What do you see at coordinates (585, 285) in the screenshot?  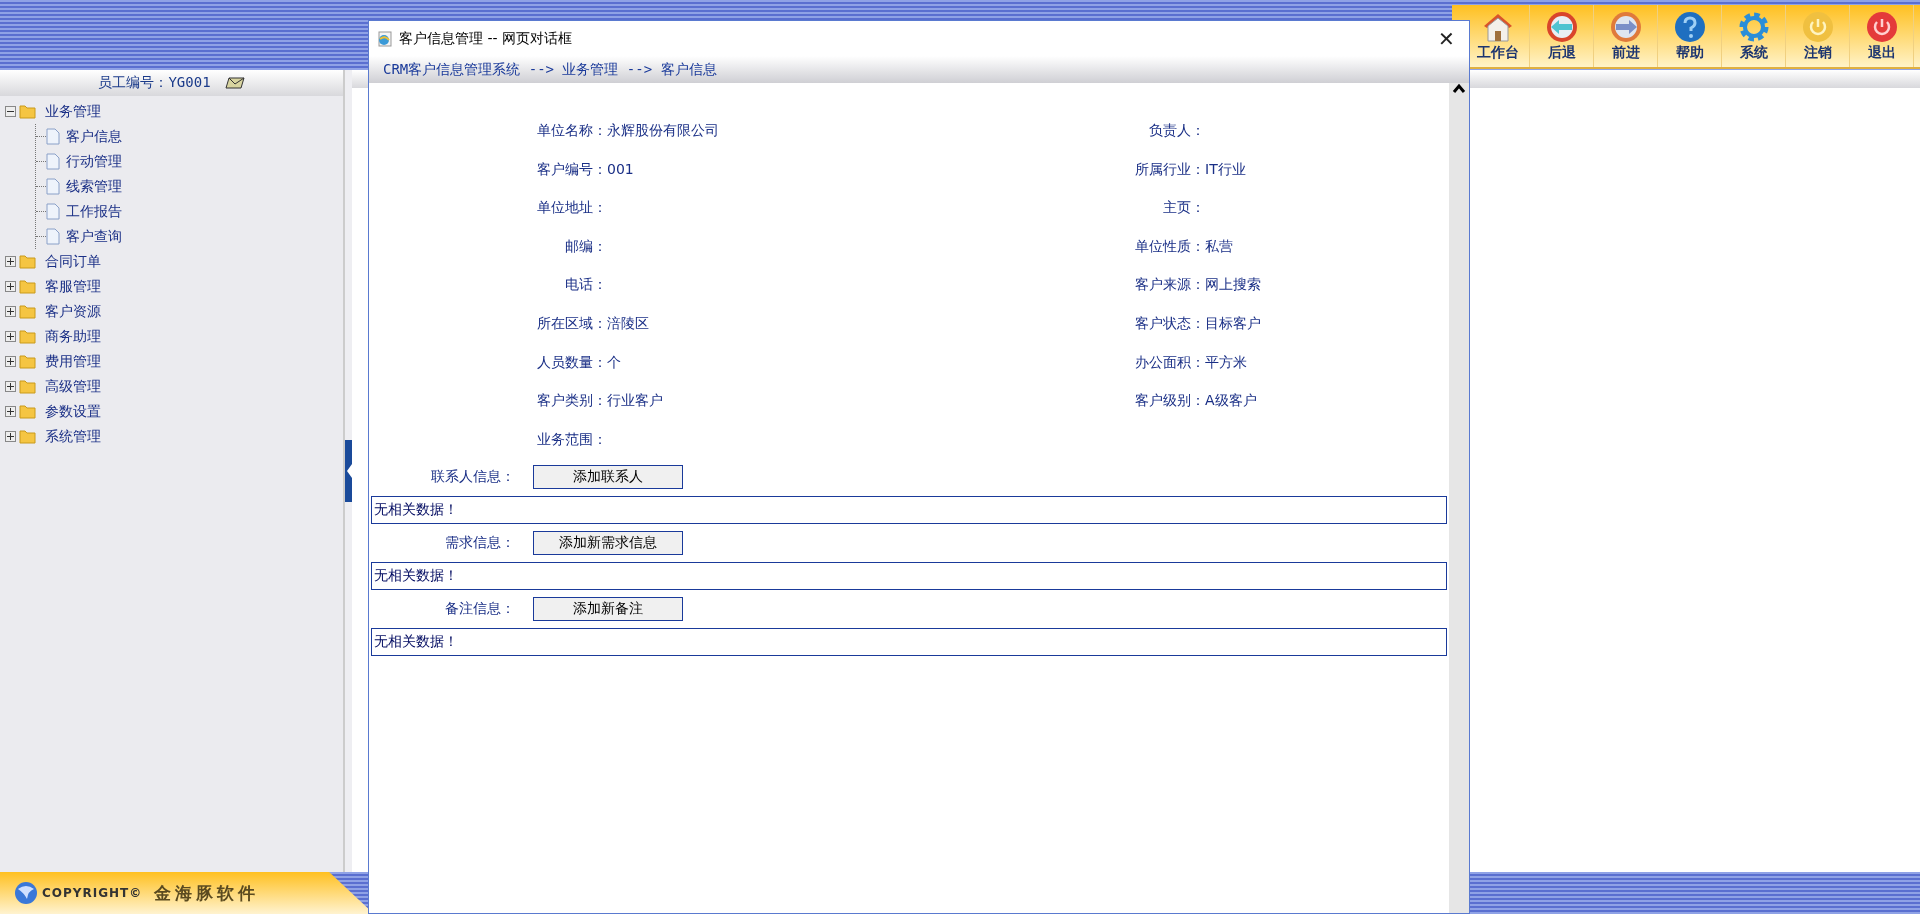 I see `field-label: 电话：` at bounding box center [585, 285].